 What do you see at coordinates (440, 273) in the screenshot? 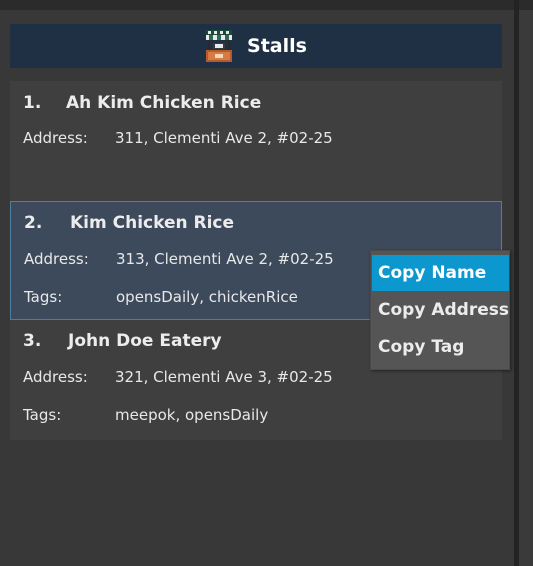
I see `copy-name-menu-item: Copy Name` at bounding box center [440, 273].